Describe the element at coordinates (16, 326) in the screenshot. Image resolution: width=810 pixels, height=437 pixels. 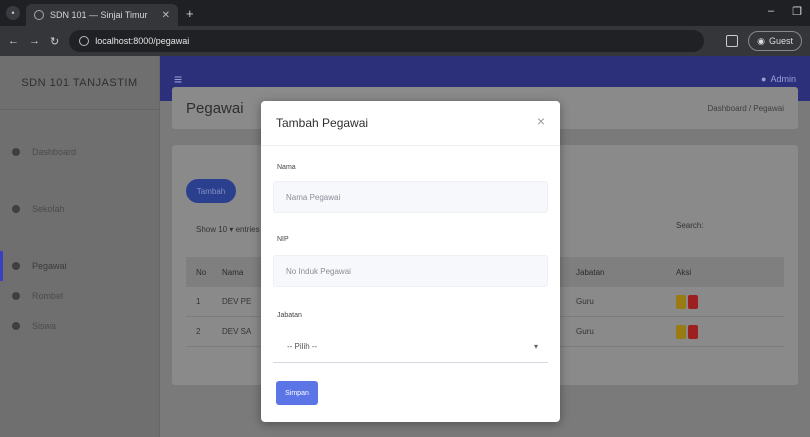
I see `student-icon` at that location.